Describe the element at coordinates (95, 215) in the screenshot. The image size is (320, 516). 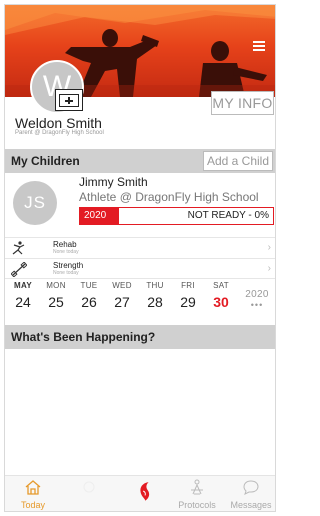
I see `readiness-year: 2020` at that location.